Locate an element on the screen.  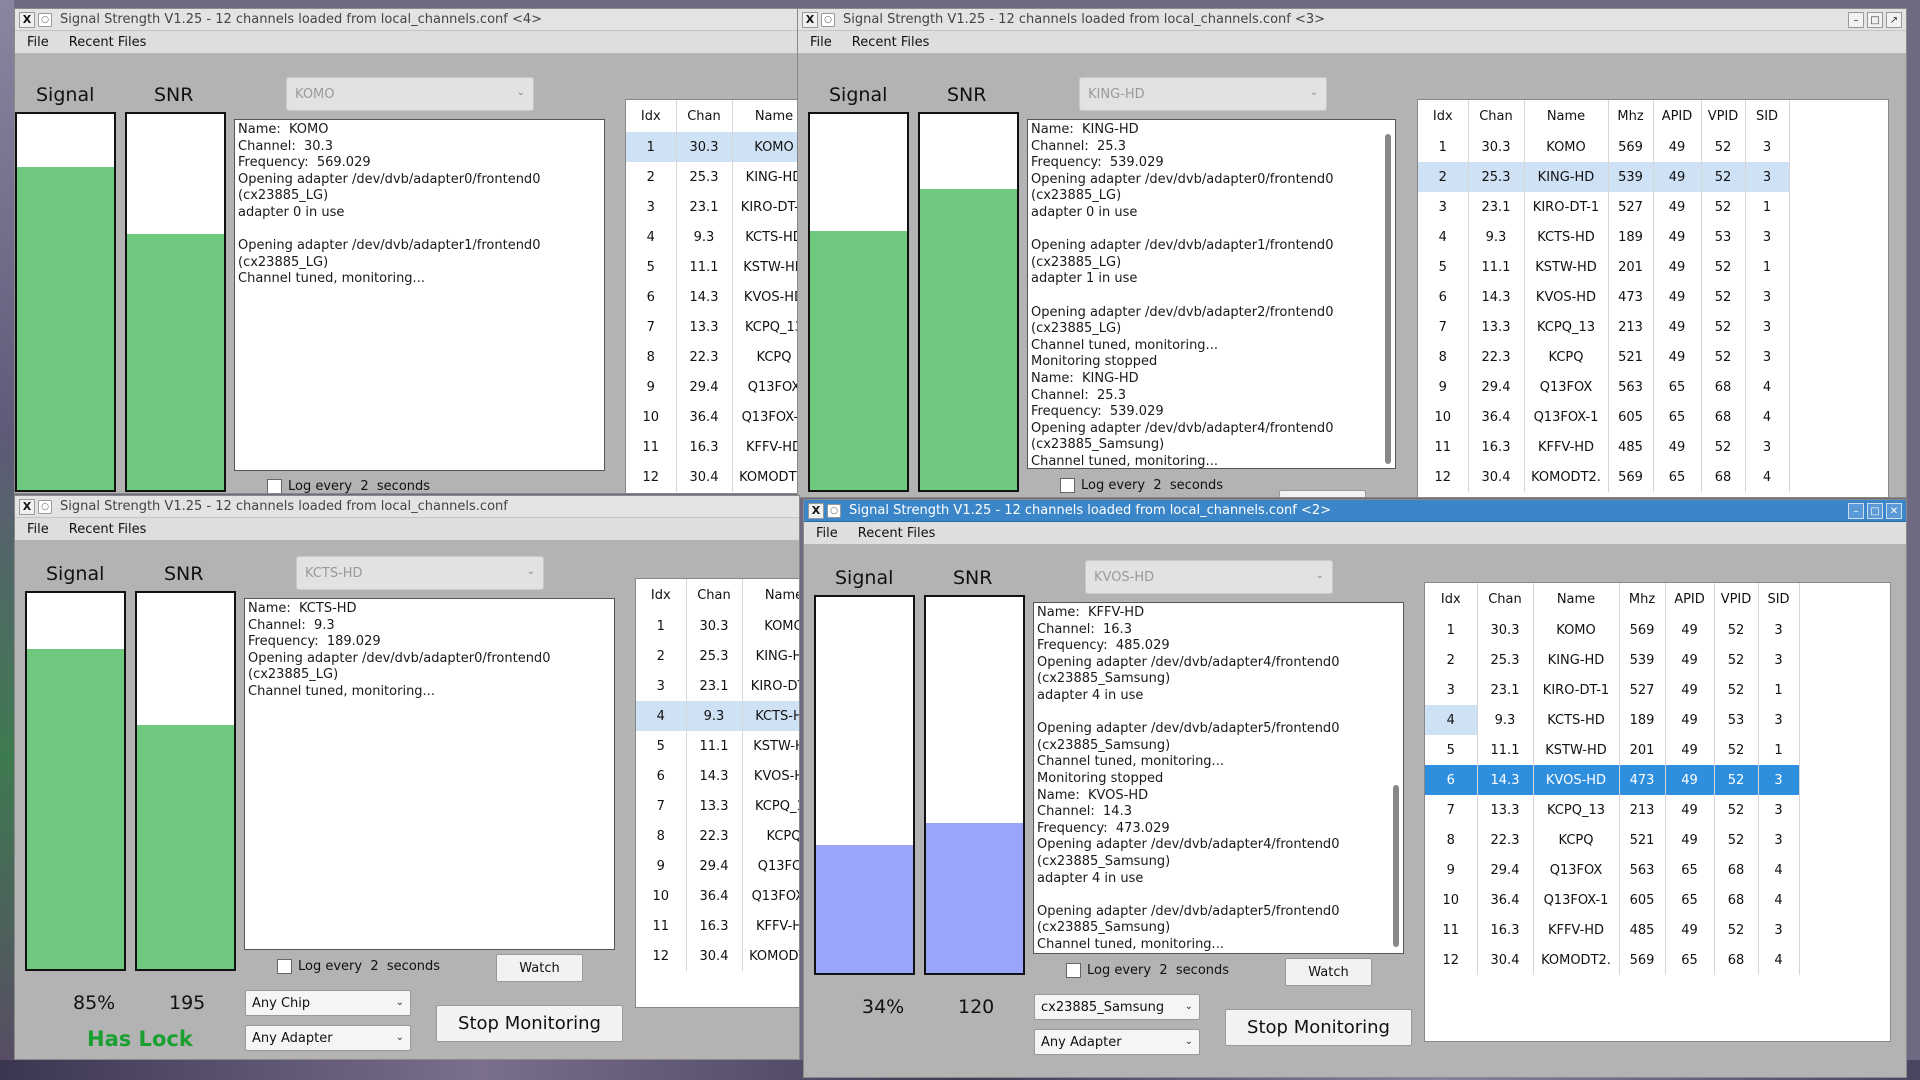
table-cell: 213 is located at coordinates (1642, 810).